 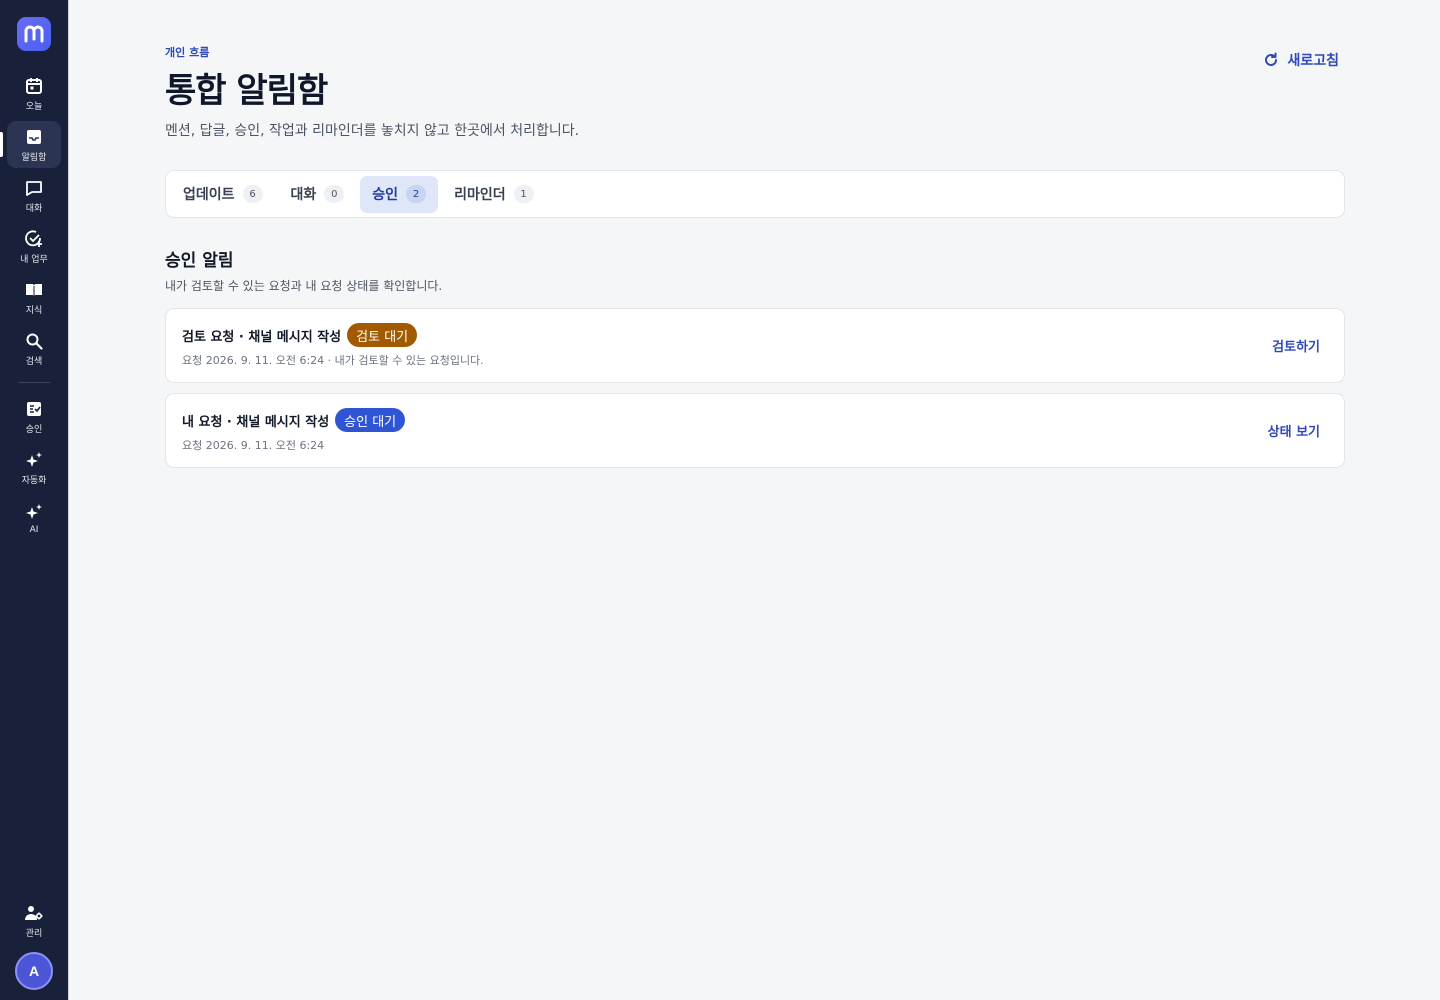 What do you see at coordinates (34, 933) in the screenshot?
I see `sidebar-item-label: 관리` at bounding box center [34, 933].